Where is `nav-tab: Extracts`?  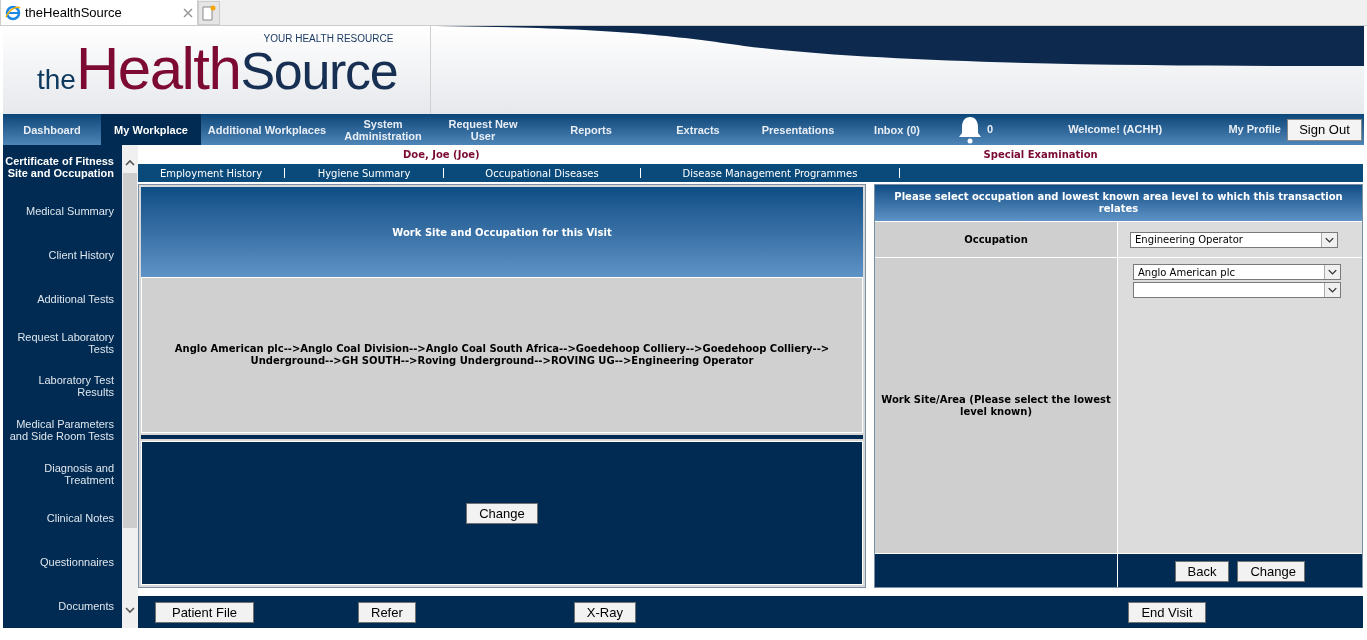 nav-tab: Extracts is located at coordinates (698, 129).